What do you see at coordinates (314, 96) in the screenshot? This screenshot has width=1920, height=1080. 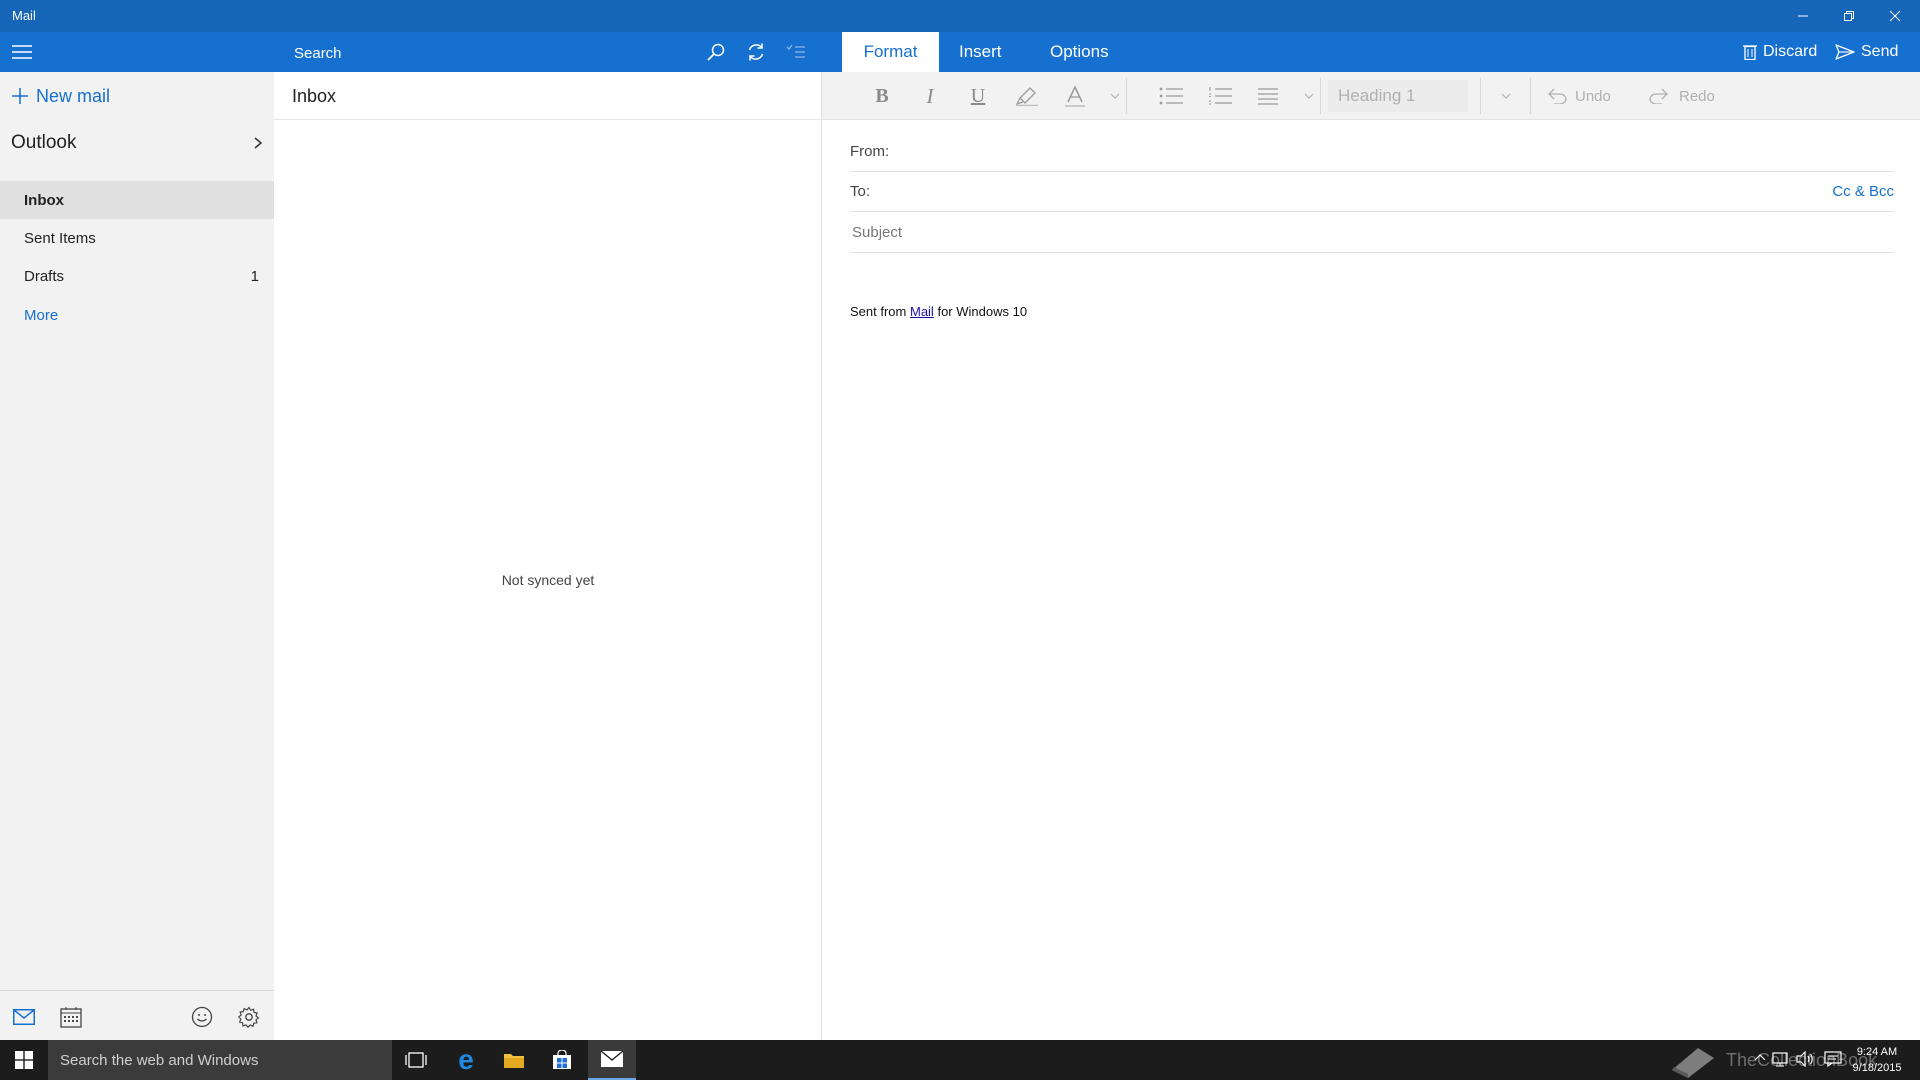 I see `folder-title: Inbox` at bounding box center [314, 96].